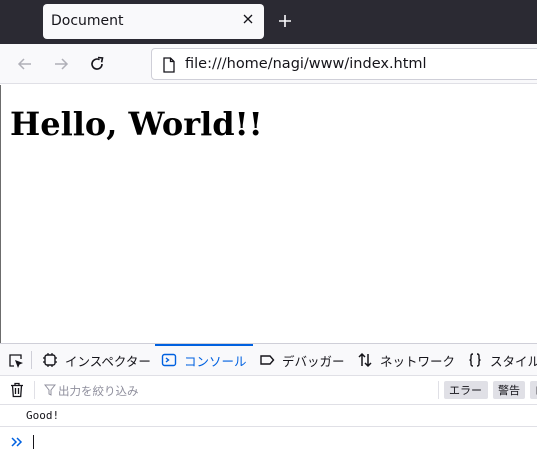 Image resolution: width=537 pixels, height=469 pixels. Describe the element at coordinates (50, 360) in the screenshot. I see `inspector-icon` at that location.